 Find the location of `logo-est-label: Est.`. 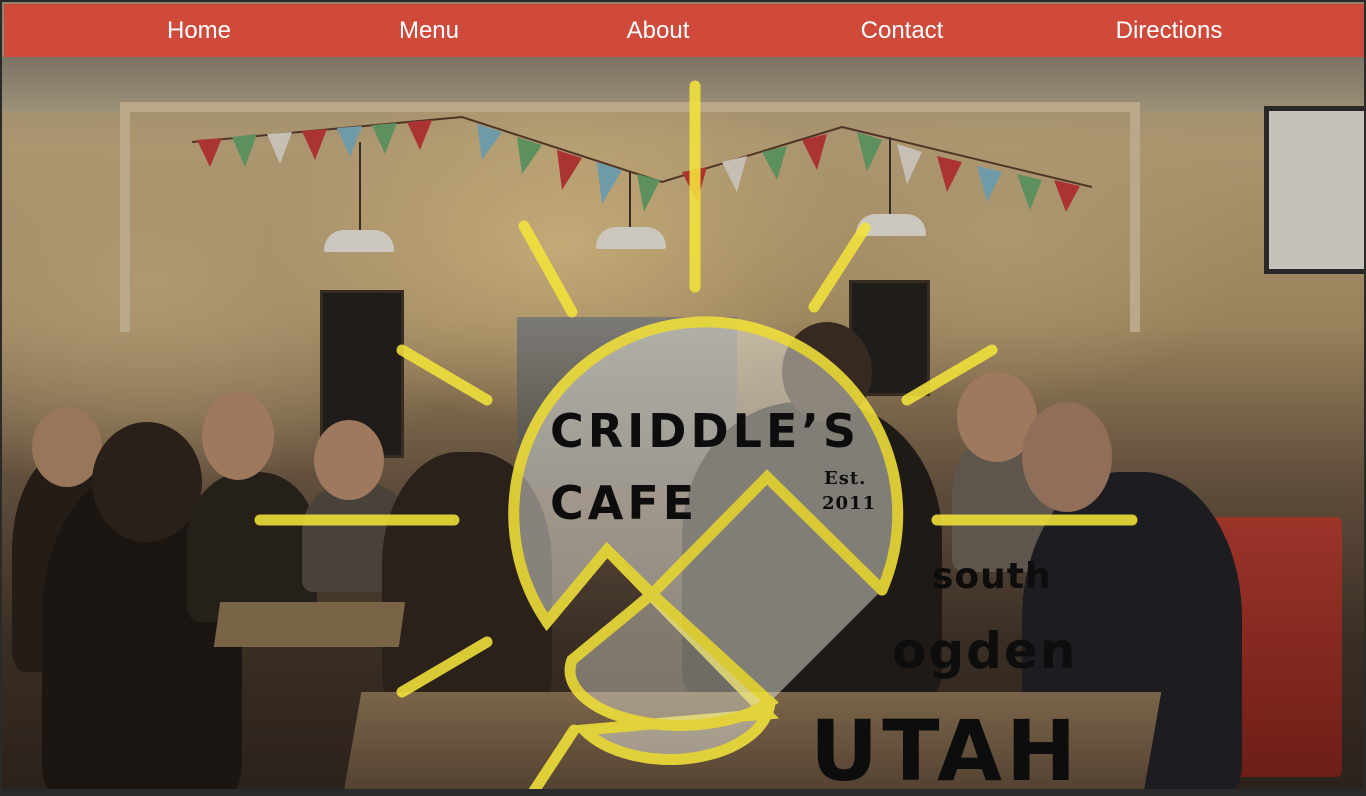

logo-est-label: Est. is located at coordinates (845, 478).